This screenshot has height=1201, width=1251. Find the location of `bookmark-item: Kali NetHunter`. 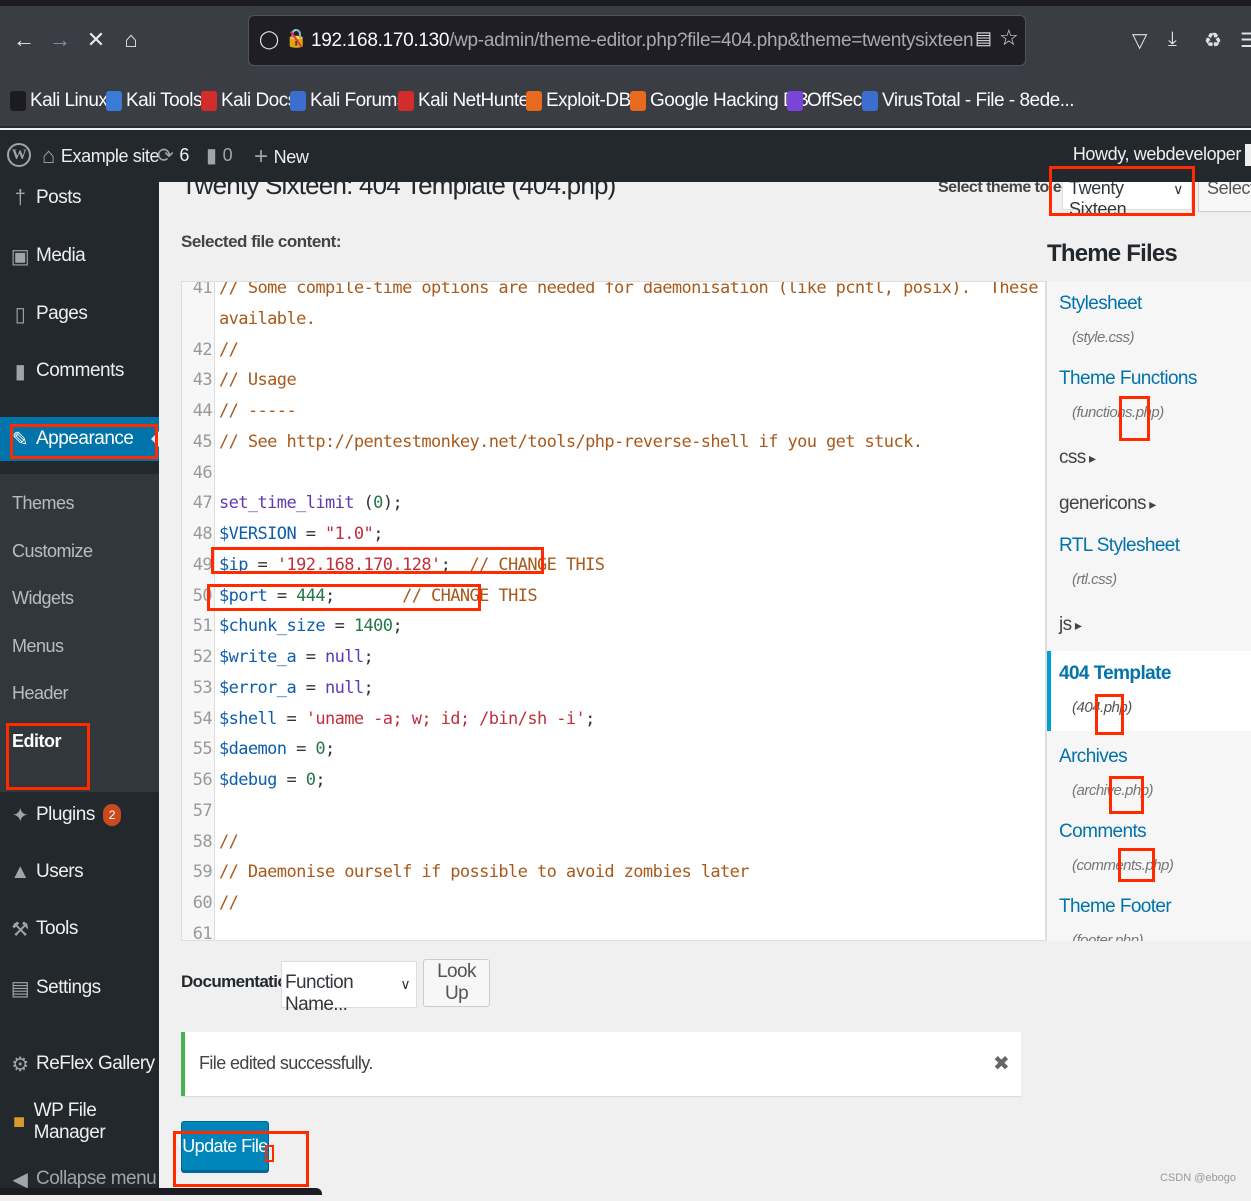

bookmark-item: Kali NetHunter is located at coordinates (466, 101).